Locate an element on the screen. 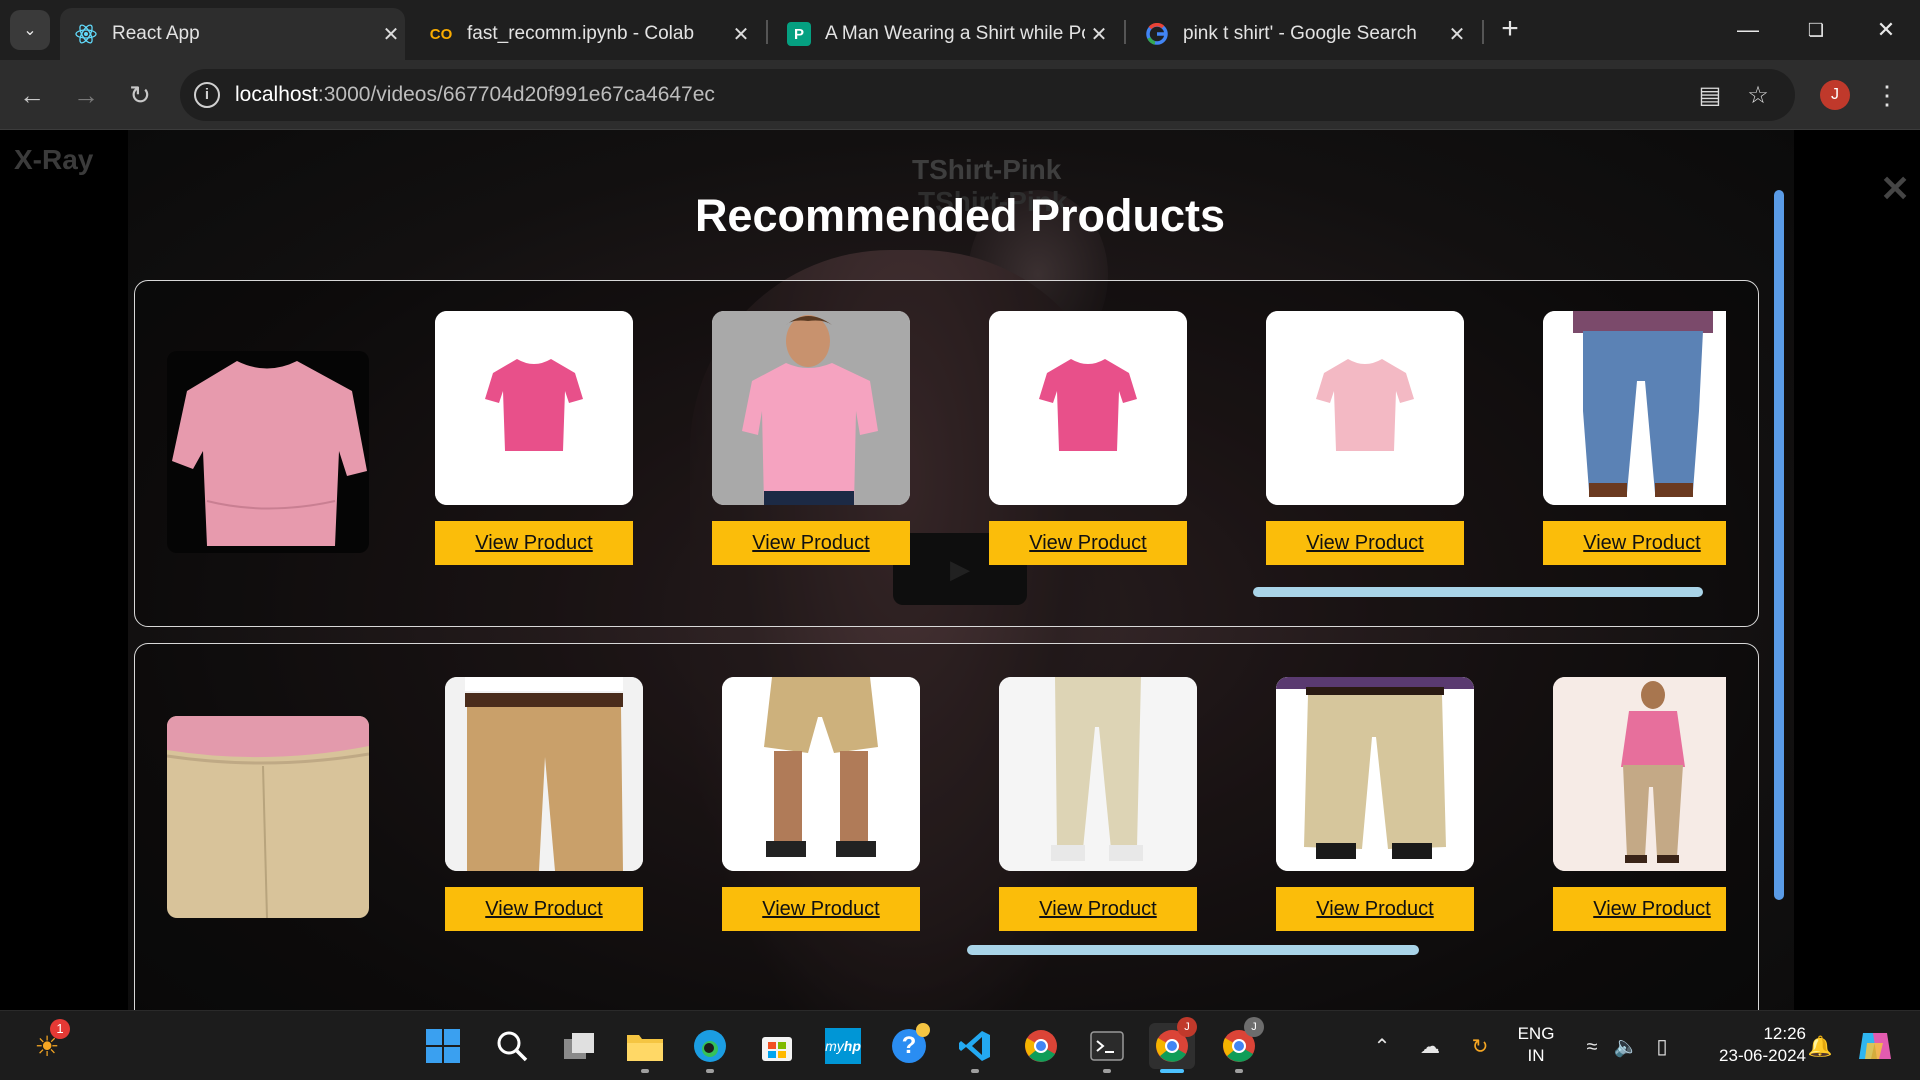  show-hidden-icons-chevron-up-icon: ⌃ is located at coordinates (1382, 1047).